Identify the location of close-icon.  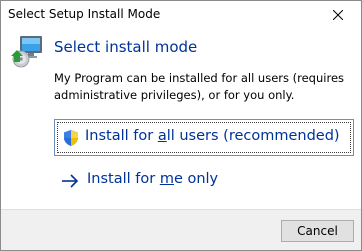
(338, 15).